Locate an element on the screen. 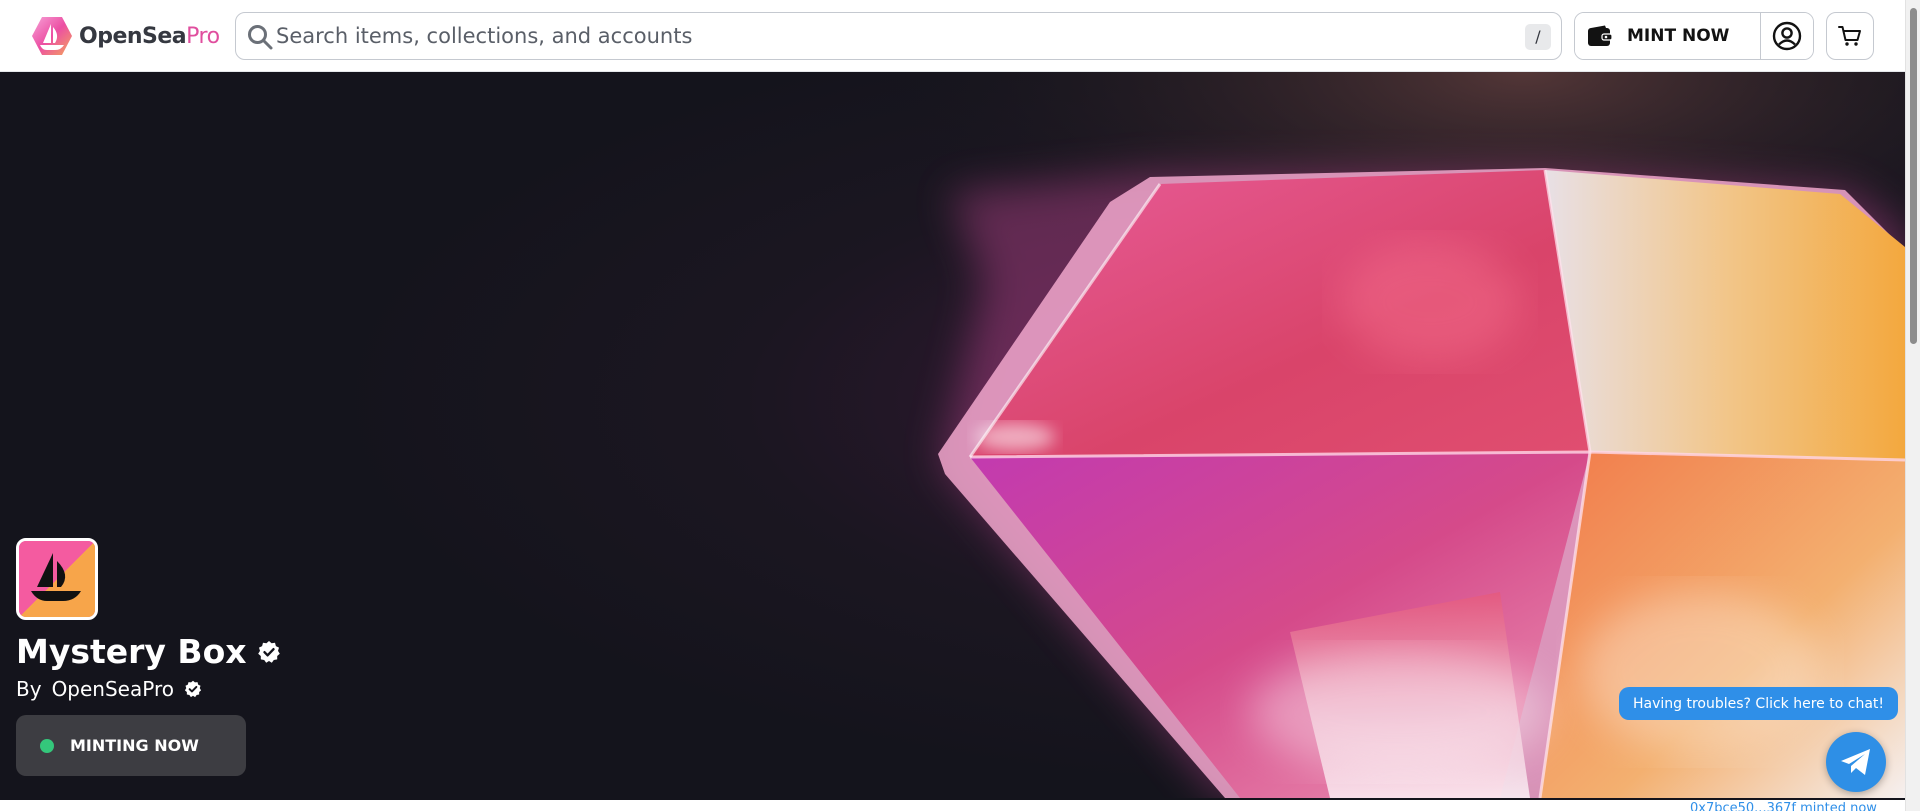 The height and width of the screenshot is (811, 1920). cart-icon is located at coordinates (1849, 36).